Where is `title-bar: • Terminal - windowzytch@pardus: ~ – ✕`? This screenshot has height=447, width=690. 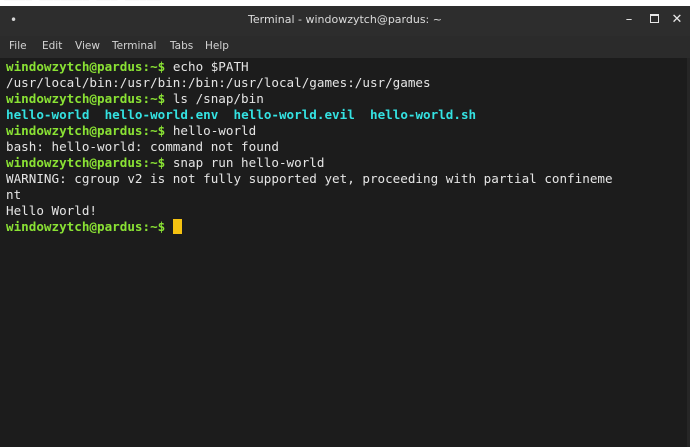 title-bar: • Terminal - windowzytch@pardus: ~ – ✕ is located at coordinates (345, 21).